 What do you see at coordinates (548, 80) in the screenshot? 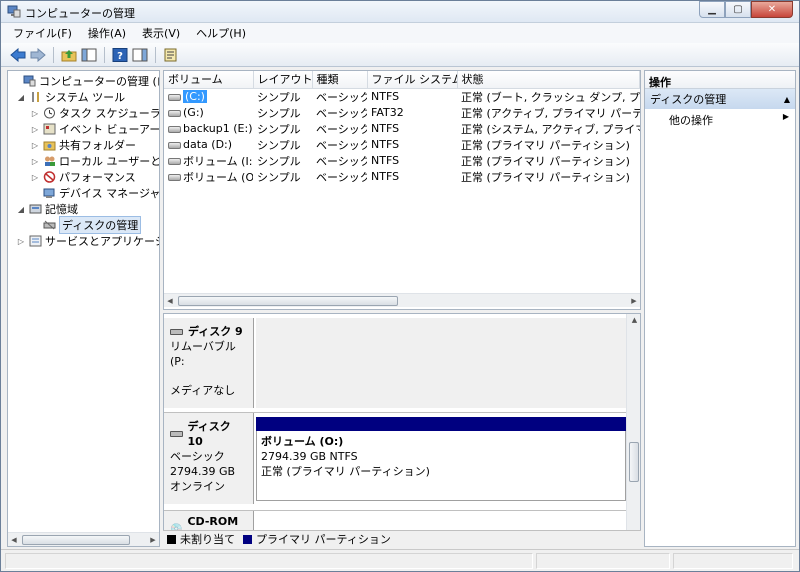
I see `column-header-status: 状態` at bounding box center [548, 80].